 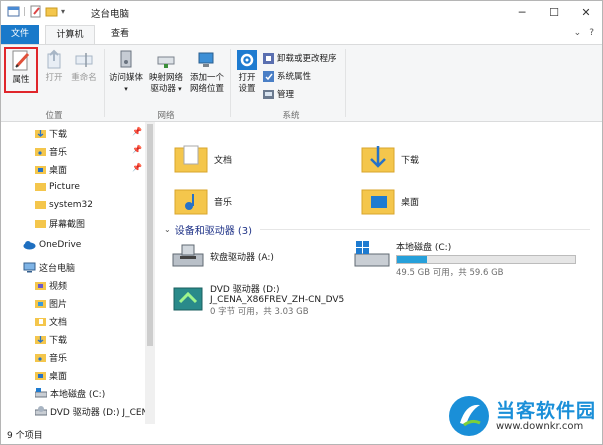 I want to click on download-folder-icon, so click(x=40, y=340).